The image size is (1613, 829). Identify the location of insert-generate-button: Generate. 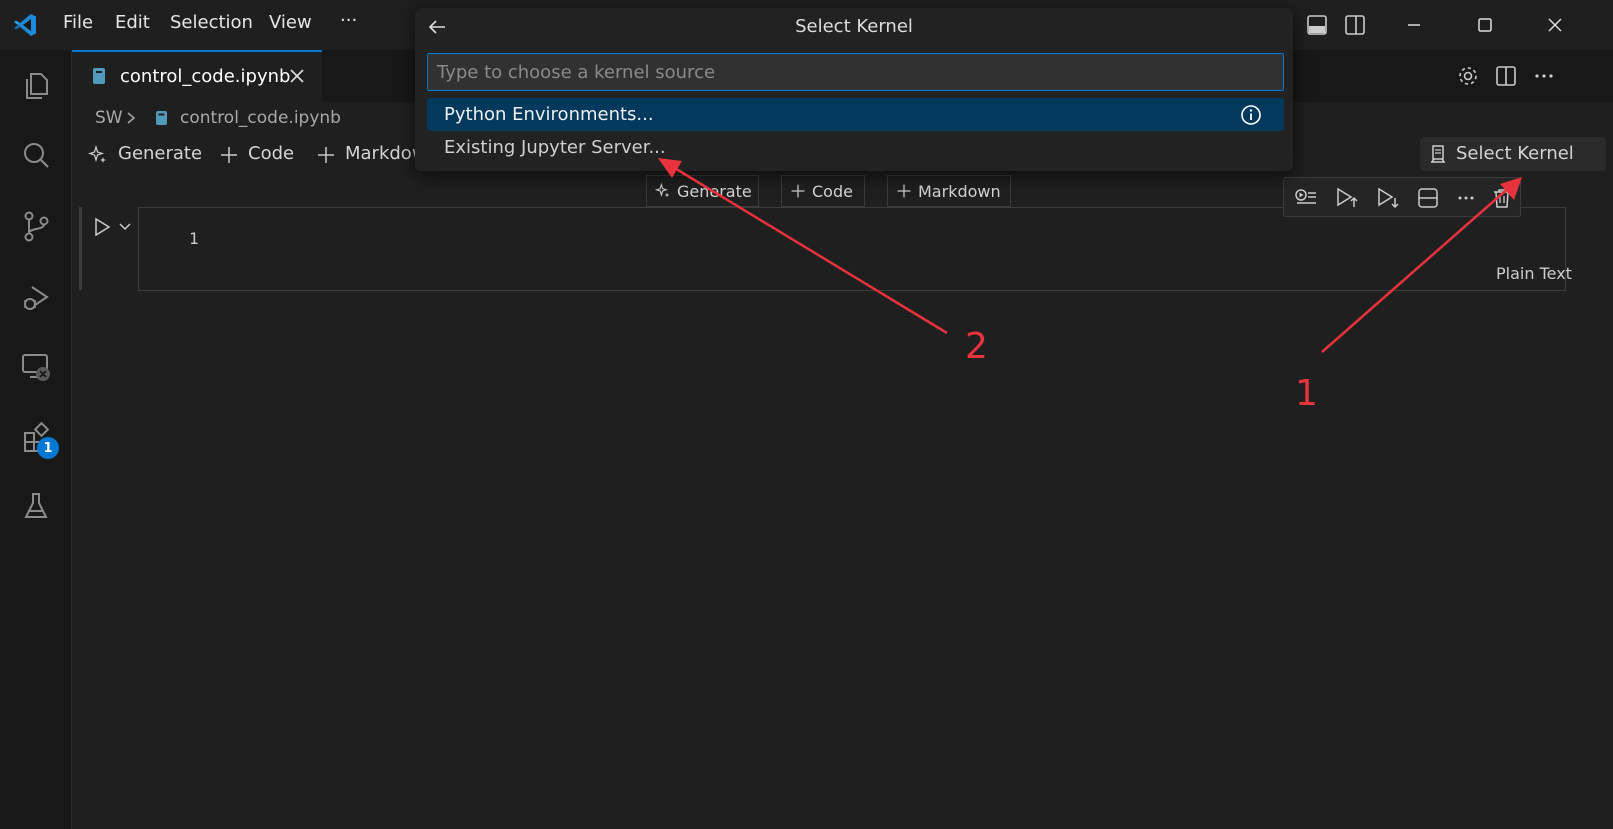
(702, 191).